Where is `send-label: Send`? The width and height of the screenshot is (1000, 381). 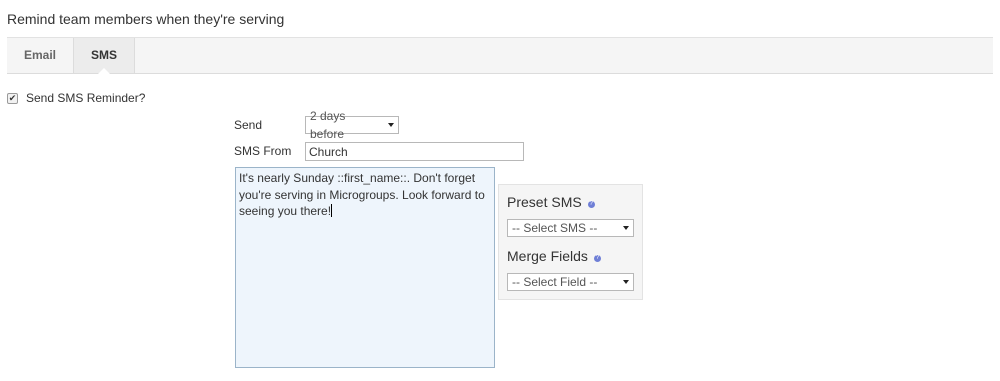
send-label: Send is located at coordinates (248, 125).